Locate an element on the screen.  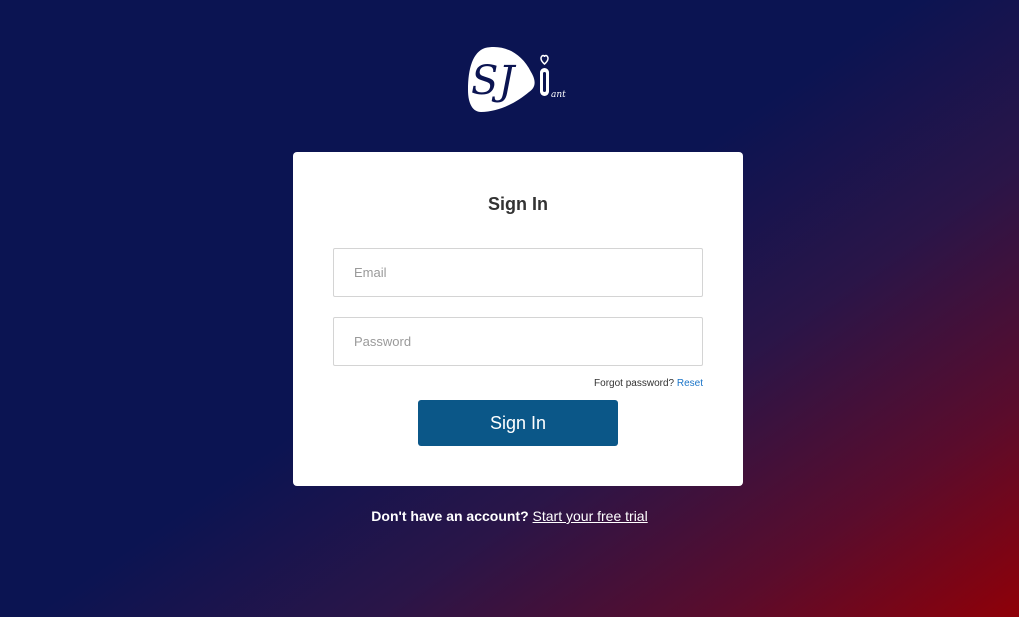
password-input is located at coordinates (518, 341).